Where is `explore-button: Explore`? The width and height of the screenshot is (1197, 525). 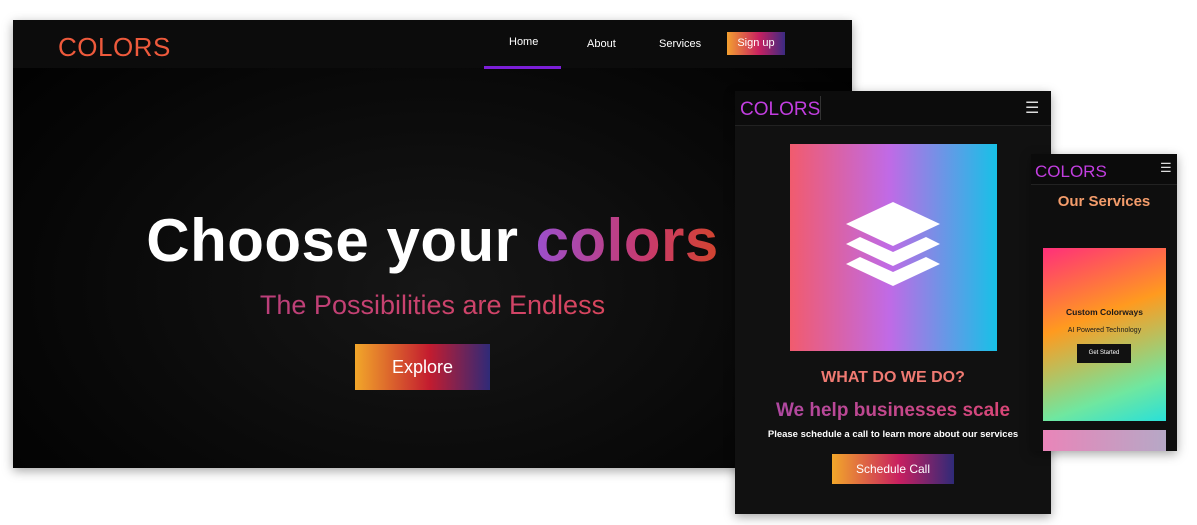
explore-button: Explore is located at coordinates (422, 367).